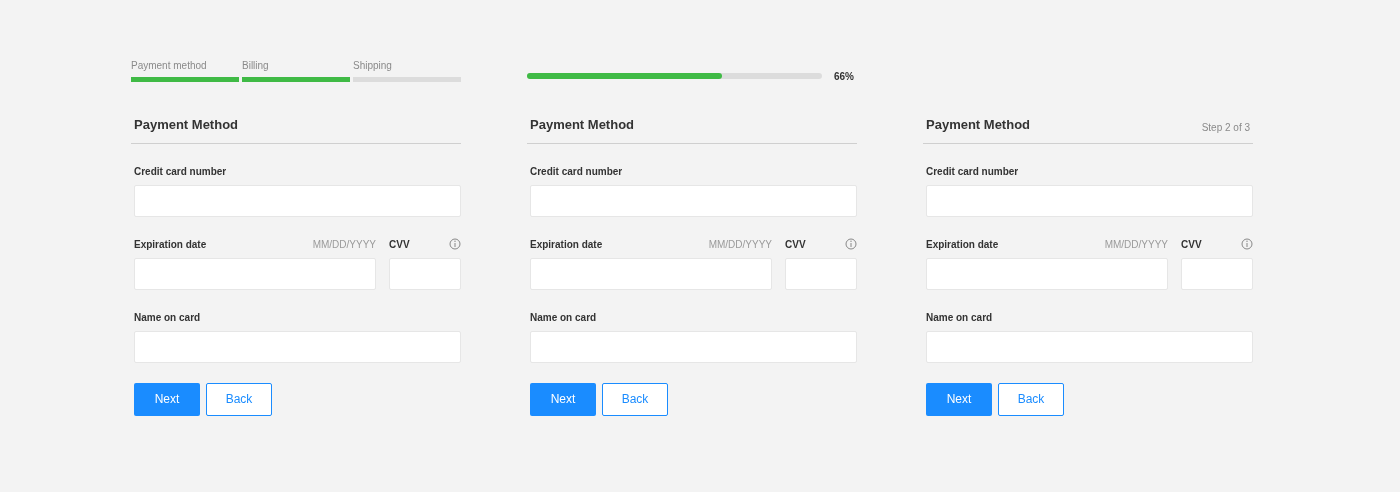 Image resolution: width=1400 pixels, height=492 pixels. What do you see at coordinates (373, 66) in the screenshot?
I see `step-label: Shipping` at bounding box center [373, 66].